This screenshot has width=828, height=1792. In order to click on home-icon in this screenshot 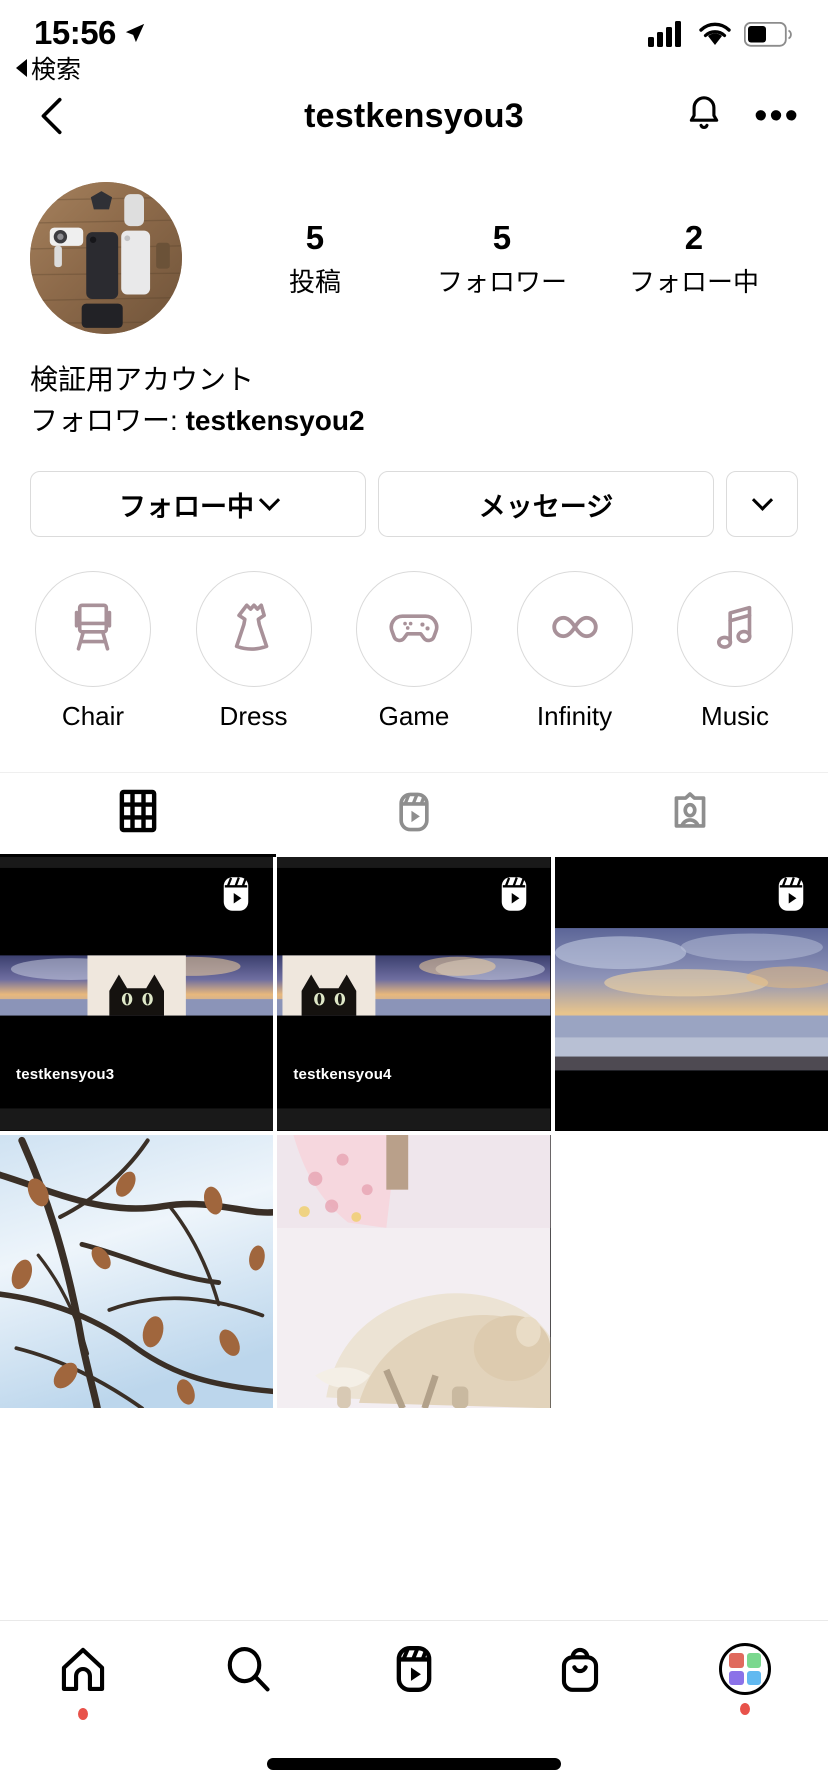, I will do `click(83, 1671)`.